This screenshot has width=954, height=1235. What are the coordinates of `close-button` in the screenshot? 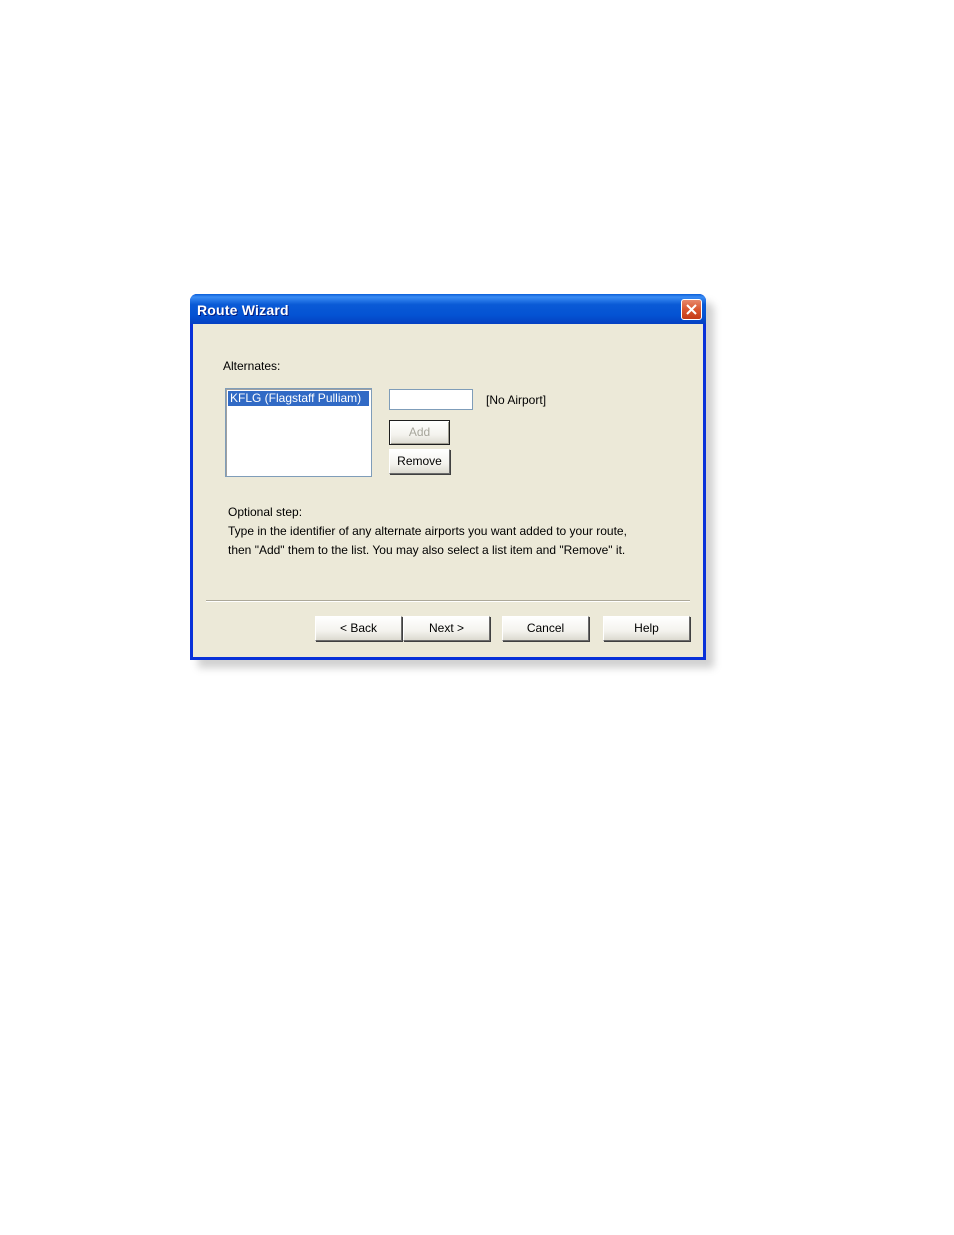 It's located at (691, 309).